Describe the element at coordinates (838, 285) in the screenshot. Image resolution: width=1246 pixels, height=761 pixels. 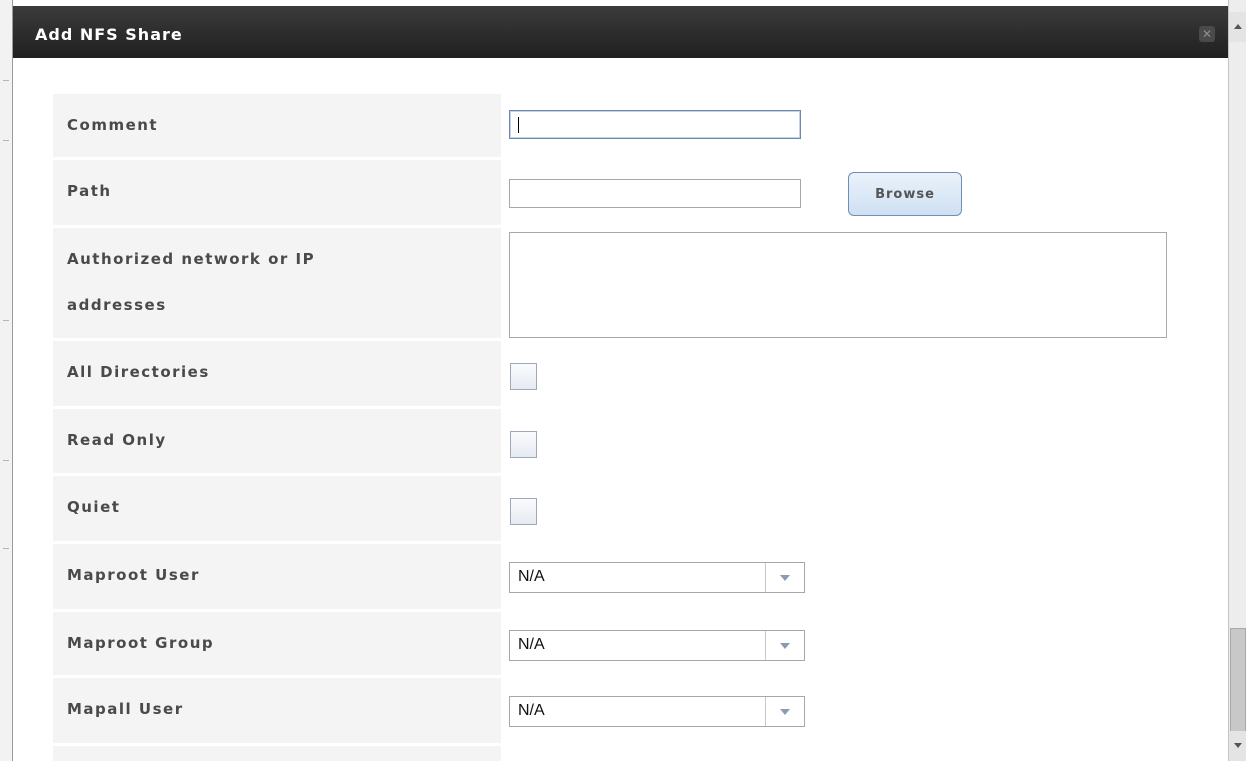
I see `authorized-networks-textarea` at that location.